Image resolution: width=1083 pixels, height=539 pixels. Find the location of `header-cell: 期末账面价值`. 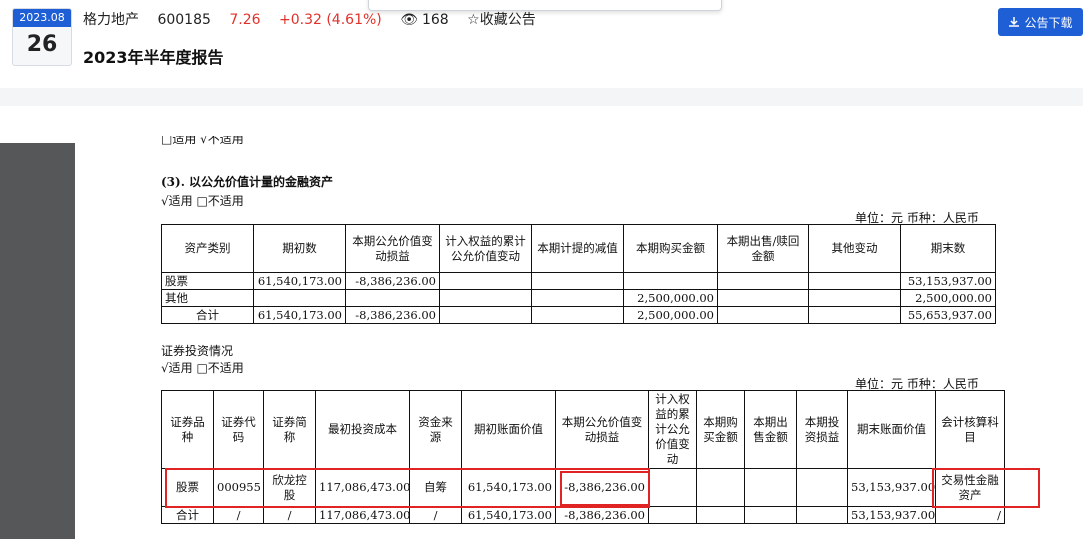

header-cell: 期末账面价值 is located at coordinates (891, 429).